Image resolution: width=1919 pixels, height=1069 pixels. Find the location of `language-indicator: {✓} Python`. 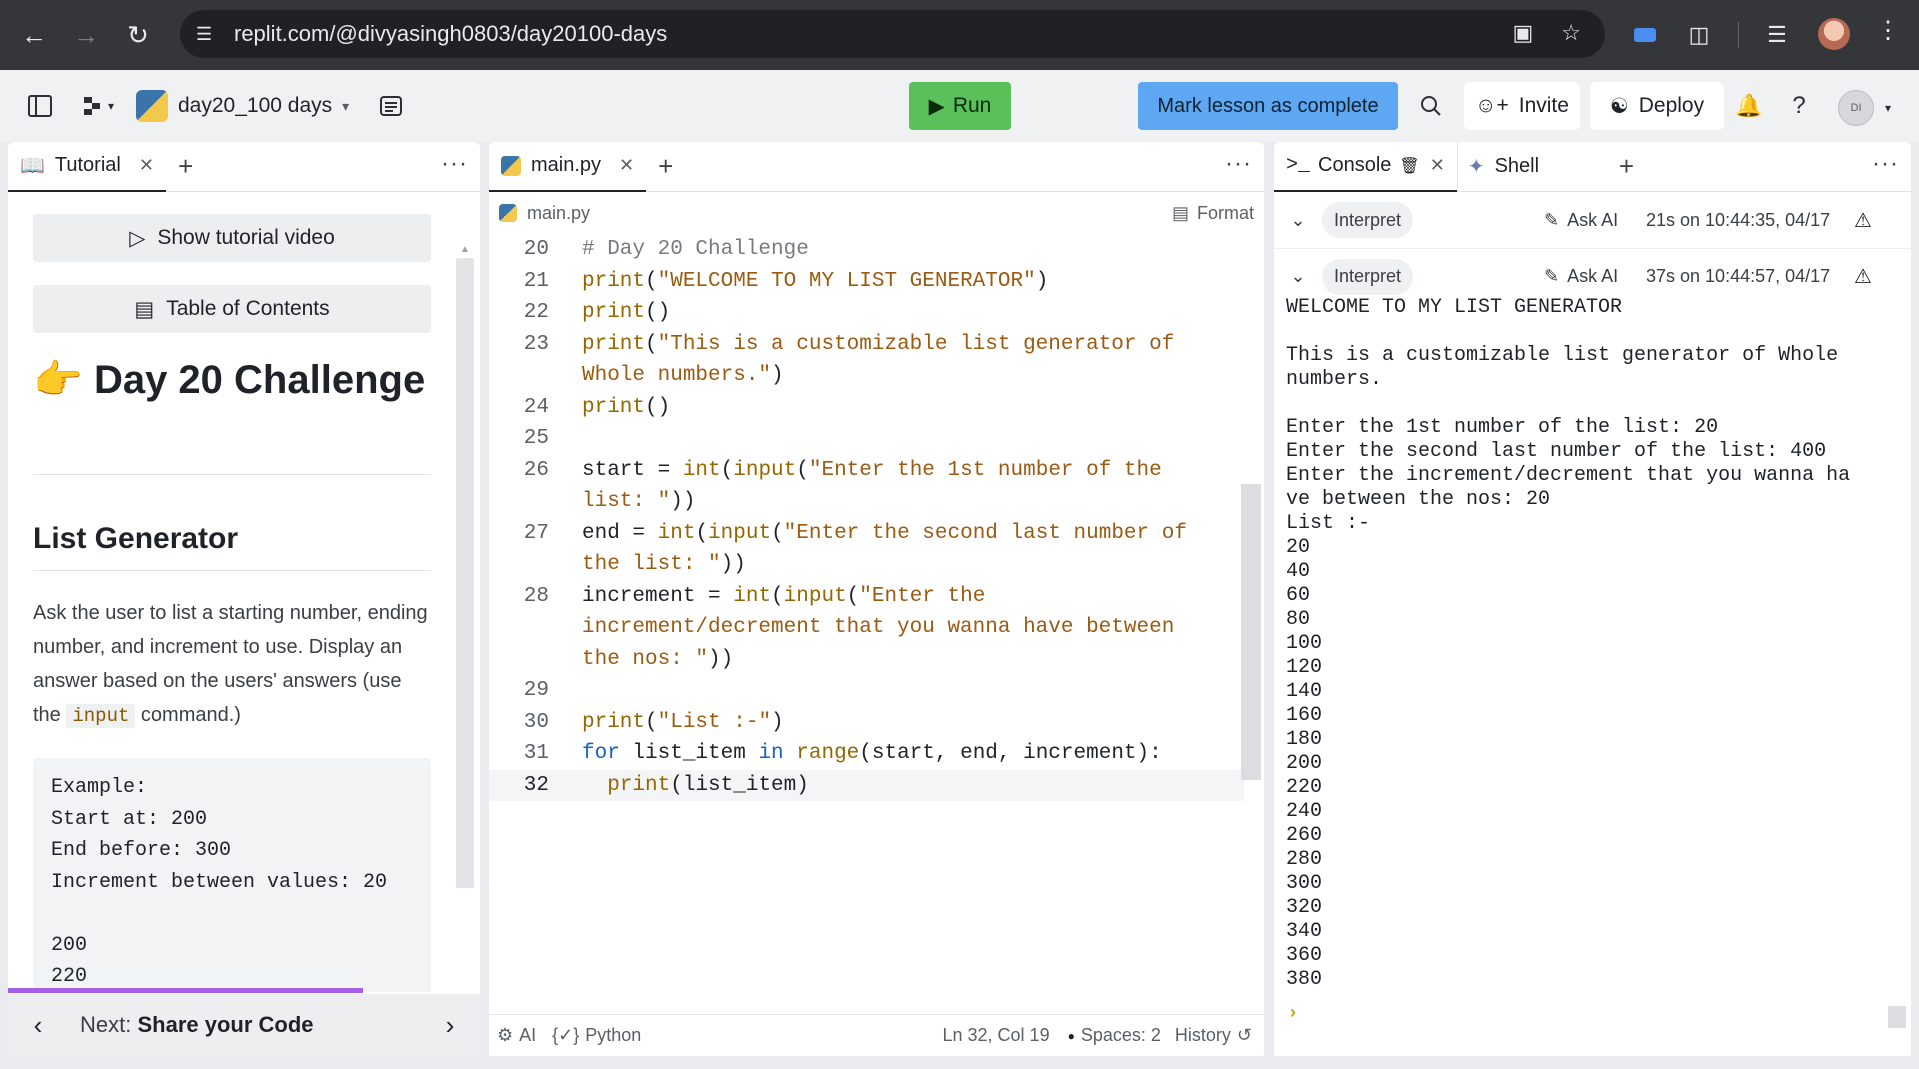

language-indicator: {✓} Python is located at coordinates (596, 1035).